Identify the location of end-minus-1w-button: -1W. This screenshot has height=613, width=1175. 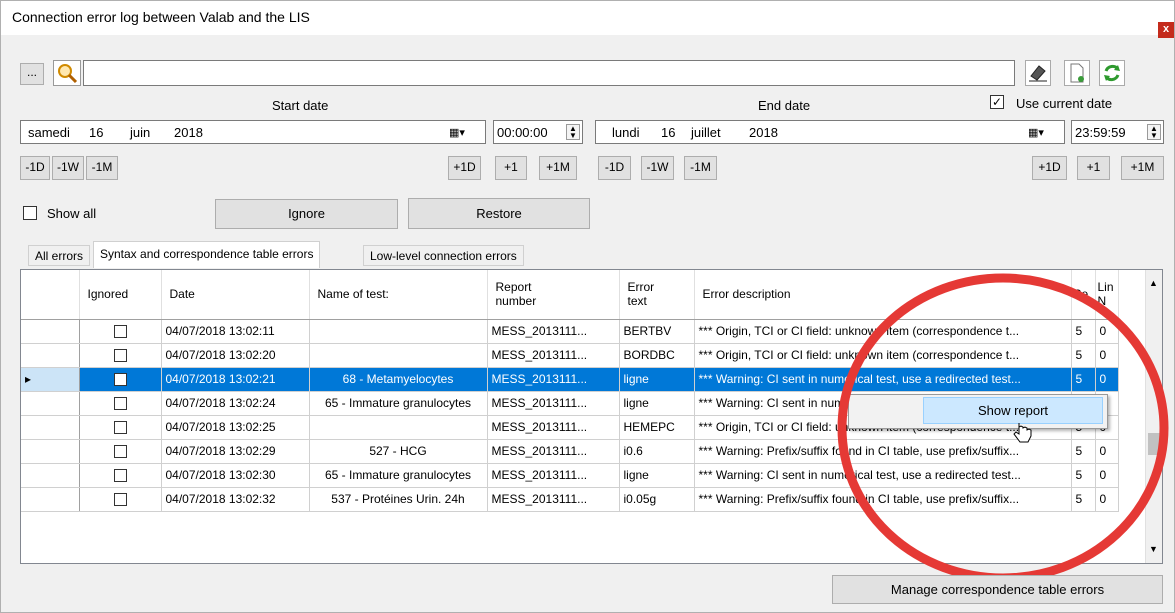
(657, 168).